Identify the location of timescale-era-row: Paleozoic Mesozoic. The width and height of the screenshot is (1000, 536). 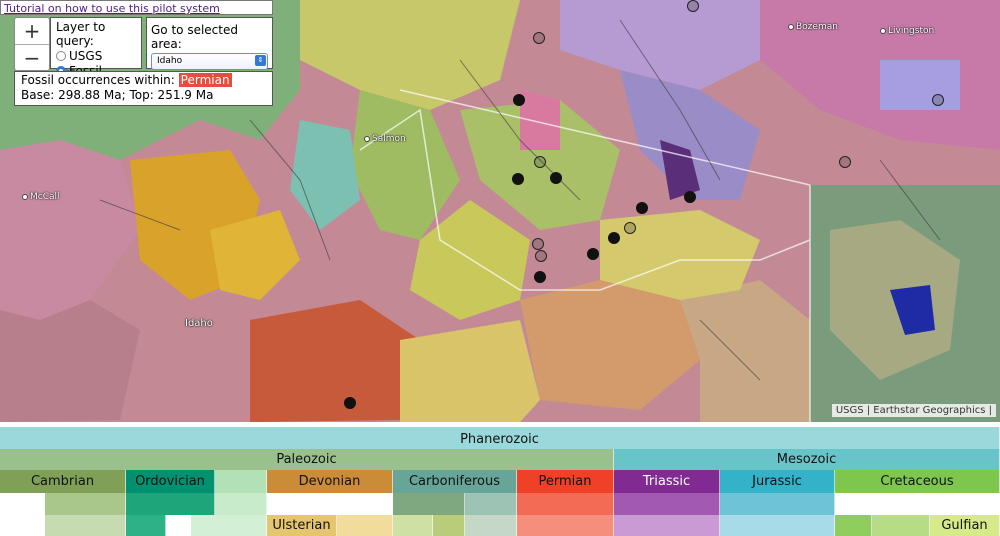
(500, 459).